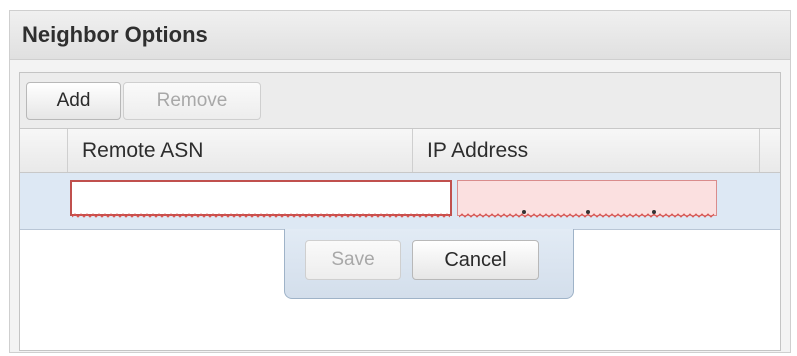 This screenshot has width=797, height=356. What do you see at coordinates (240, 150) in the screenshot?
I see `column-header-remote-asn: Remote ASN` at bounding box center [240, 150].